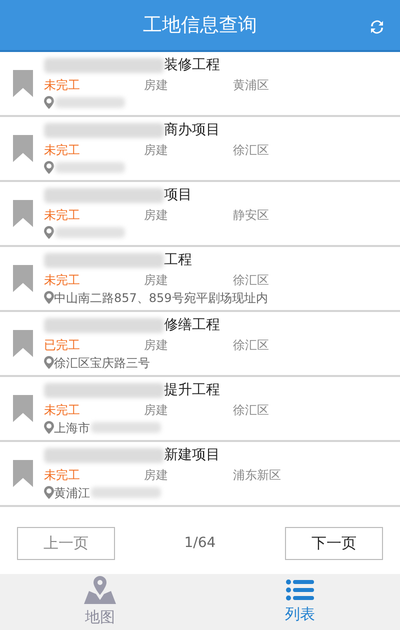  I want to click on next-page-button: 下一页, so click(333, 543).